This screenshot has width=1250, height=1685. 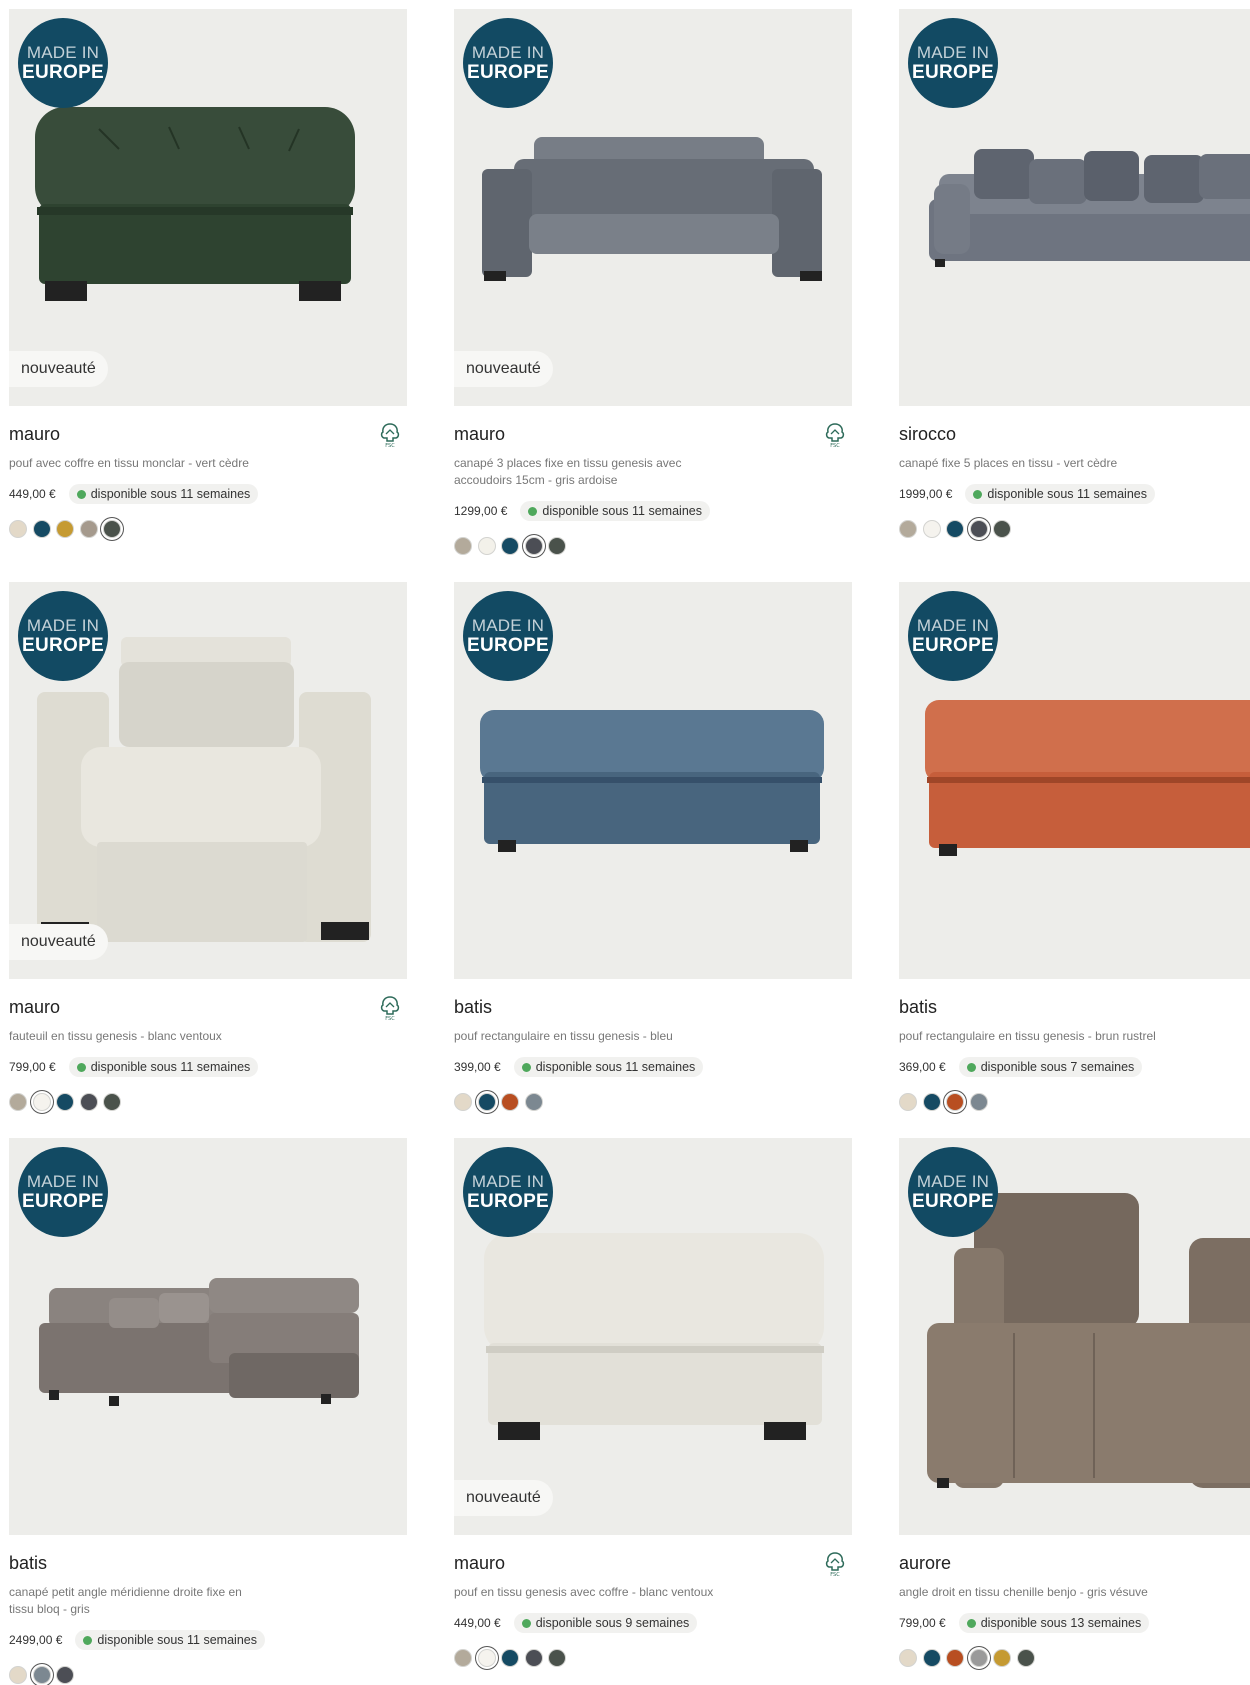 What do you see at coordinates (1074, 1564) in the screenshot?
I see `product-name: aurore` at bounding box center [1074, 1564].